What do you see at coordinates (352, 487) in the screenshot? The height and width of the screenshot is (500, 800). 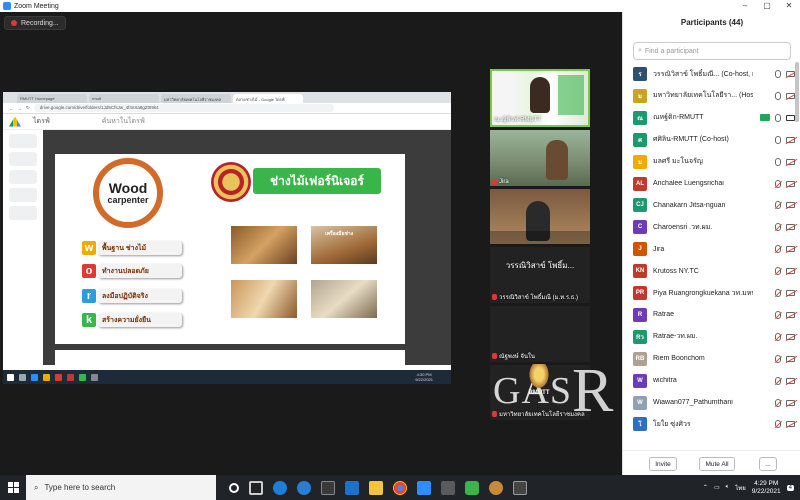 I see `mail-icon` at bounding box center [352, 487].